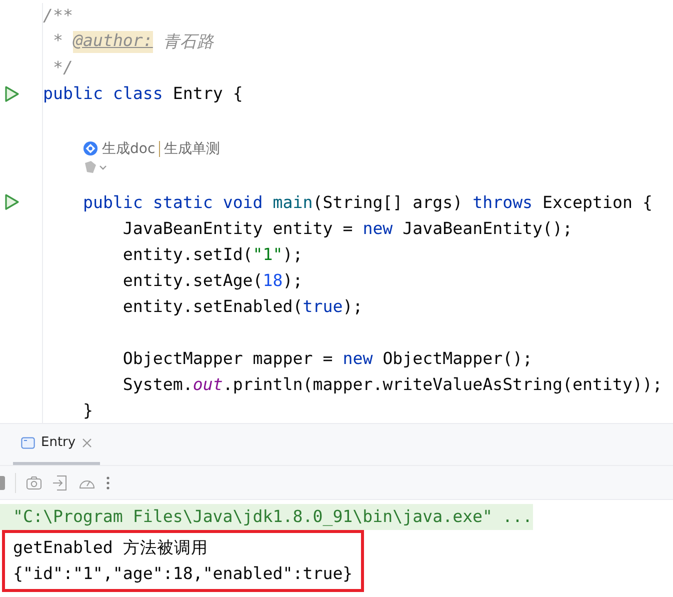 The image size is (673, 597). What do you see at coordinates (87, 443) in the screenshot?
I see `close-icon` at bounding box center [87, 443].